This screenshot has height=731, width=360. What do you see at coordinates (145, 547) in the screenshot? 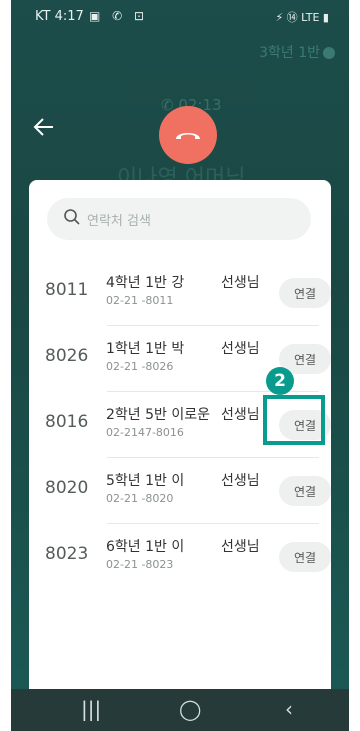
I see `contact-name: 6학년 1반 이` at bounding box center [145, 547].